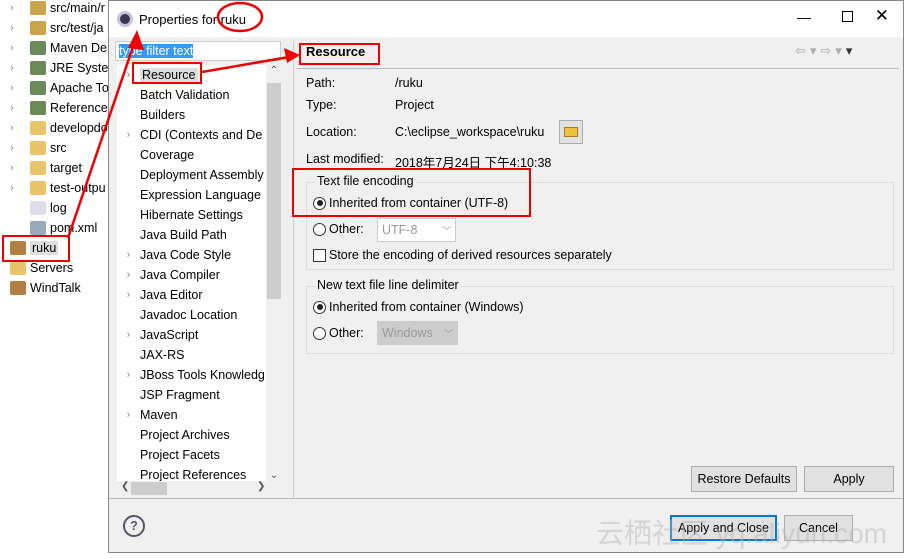  I want to click on annotation-box-resource-heading, so click(339, 54).